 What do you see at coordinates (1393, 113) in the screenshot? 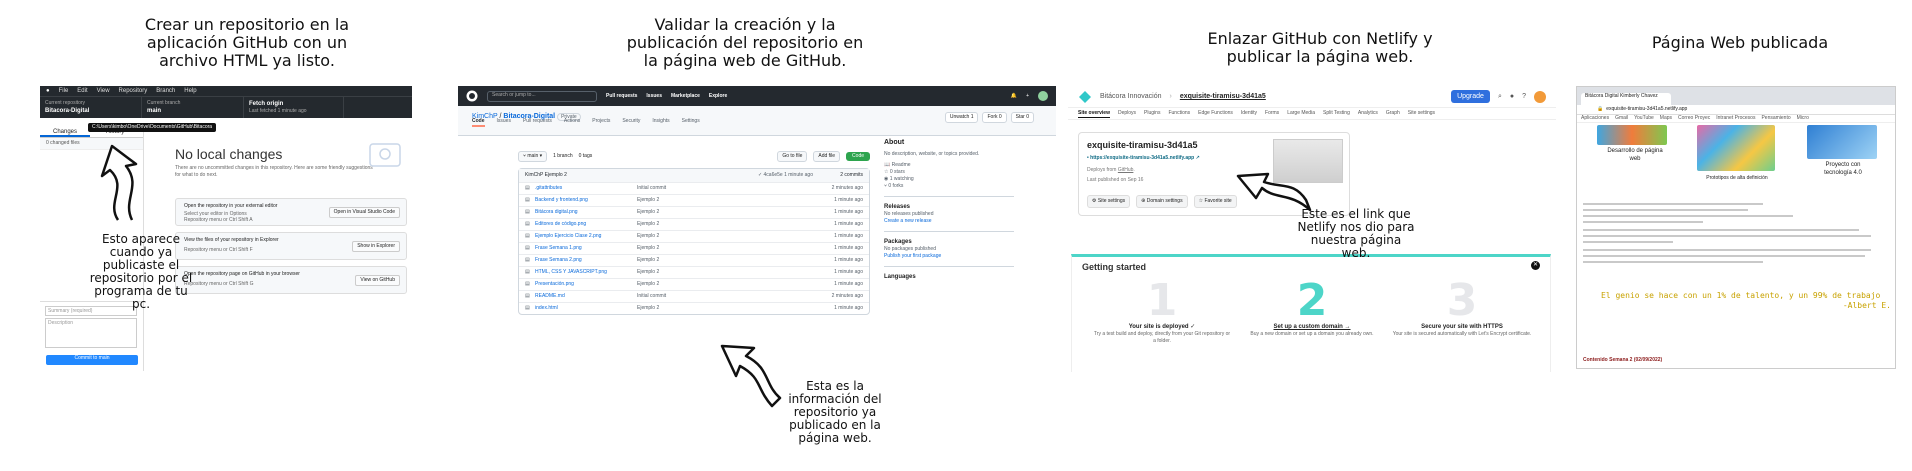
I see `nav-graph: Graph` at bounding box center [1393, 113].